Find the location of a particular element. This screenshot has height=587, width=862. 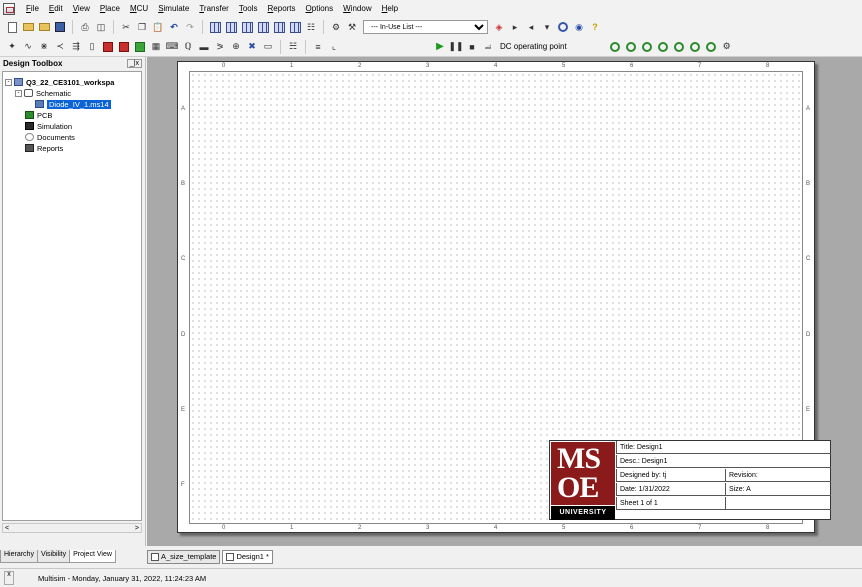

zoom-probe-3-button is located at coordinates (647, 47).